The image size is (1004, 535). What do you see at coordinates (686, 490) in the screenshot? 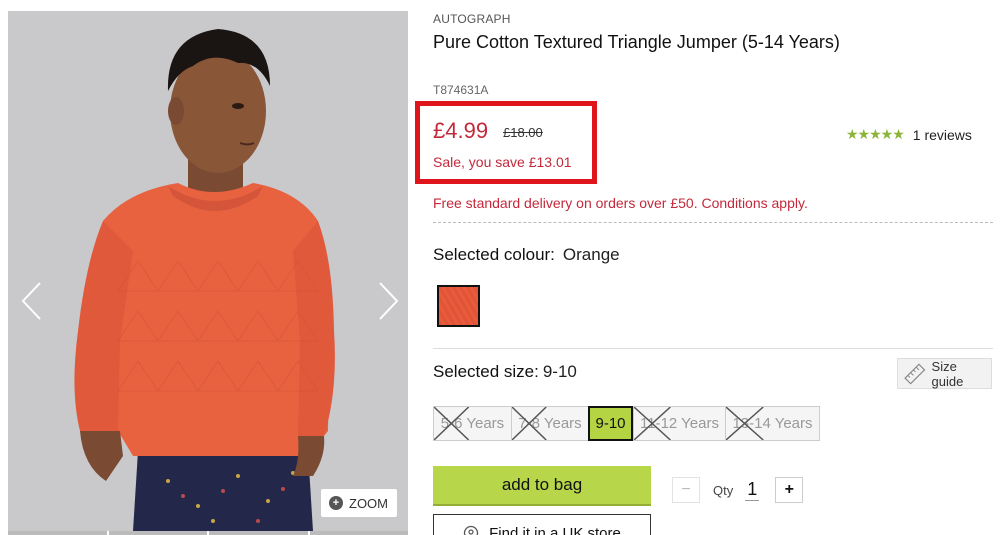
I see `quantity-decrease-button: −` at bounding box center [686, 490].